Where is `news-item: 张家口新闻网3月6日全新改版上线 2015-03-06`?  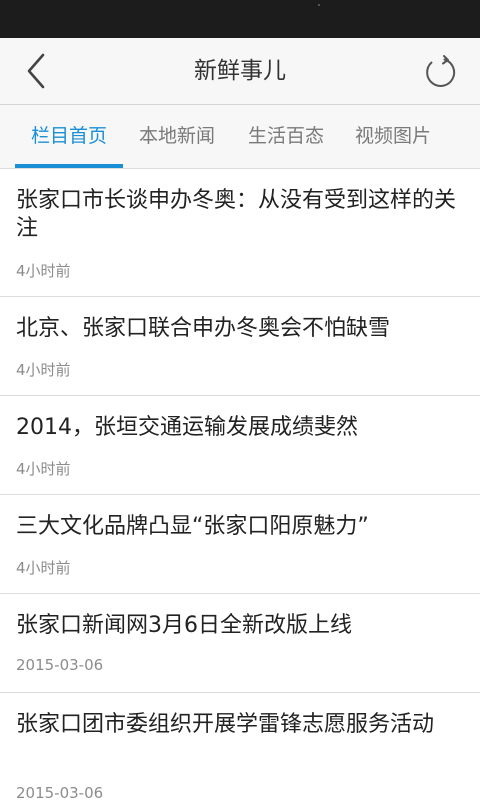 news-item: 张家口新闻网3月6日全新改版上线 2015-03-06 is located at coordinates (240, 643).